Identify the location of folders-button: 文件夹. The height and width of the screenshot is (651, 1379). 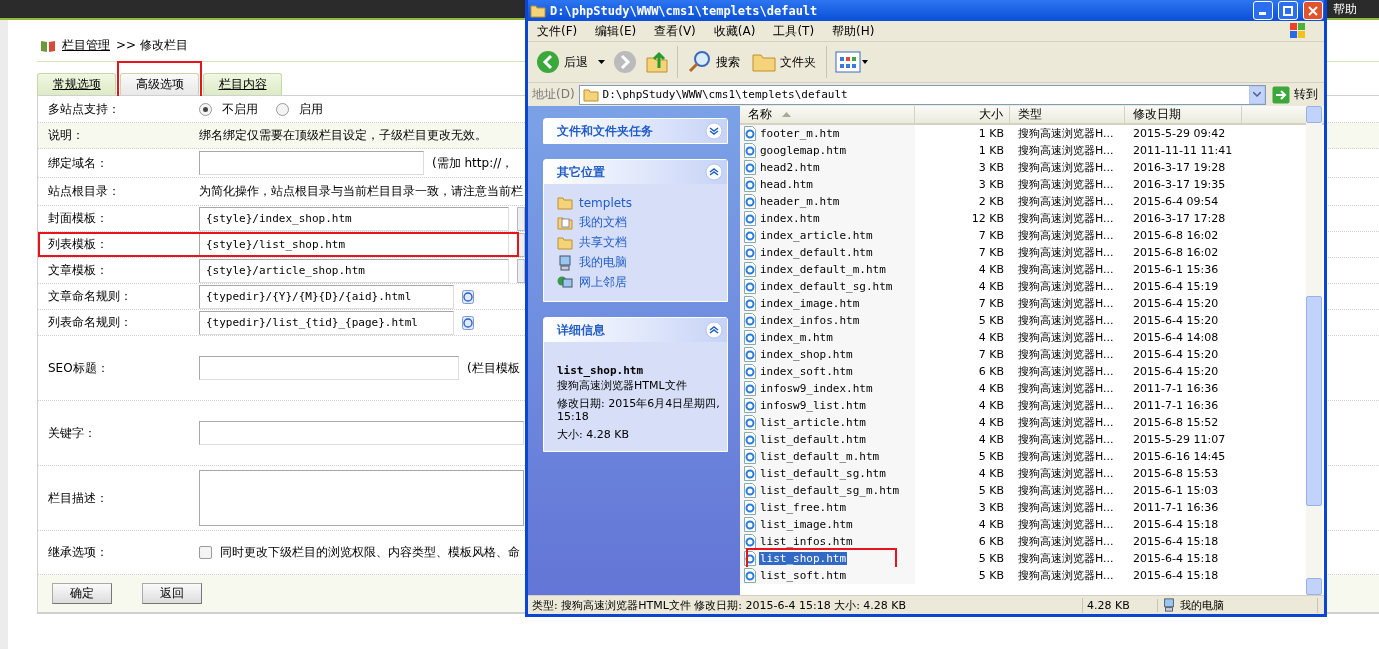
(784, 62).